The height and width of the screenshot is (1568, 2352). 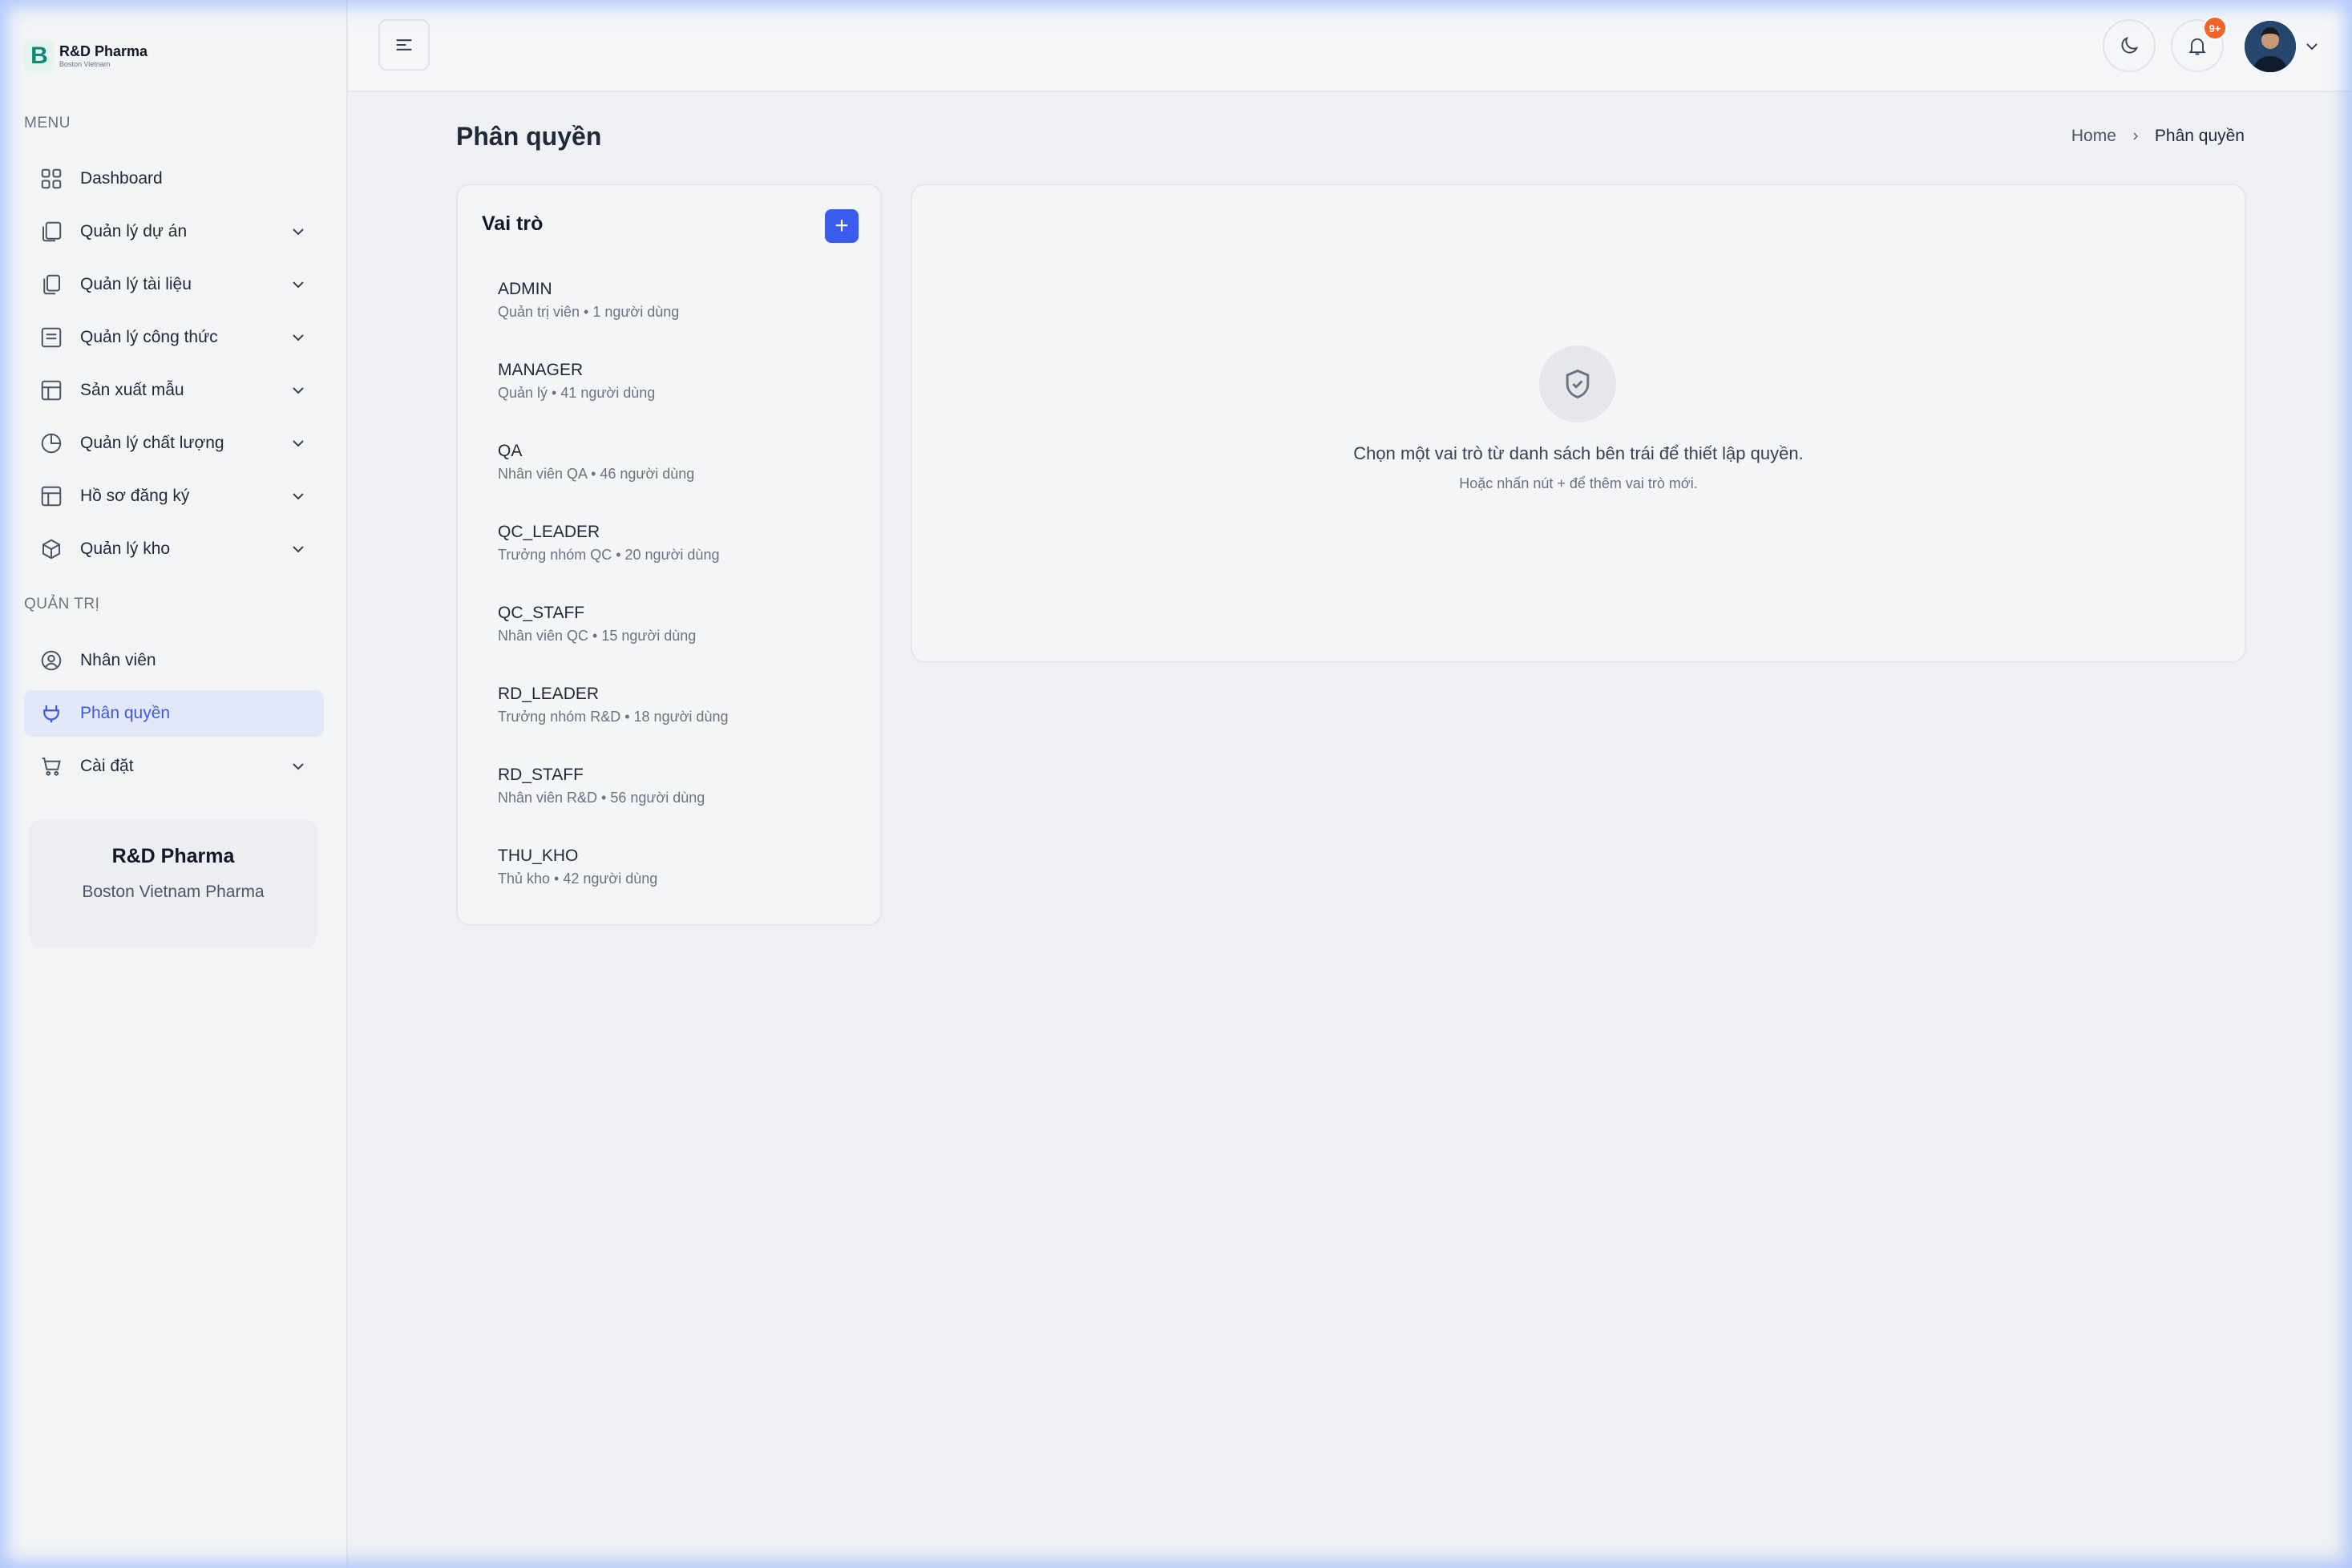 I want to click on user-circle-icon, so click(x=51, y=660).